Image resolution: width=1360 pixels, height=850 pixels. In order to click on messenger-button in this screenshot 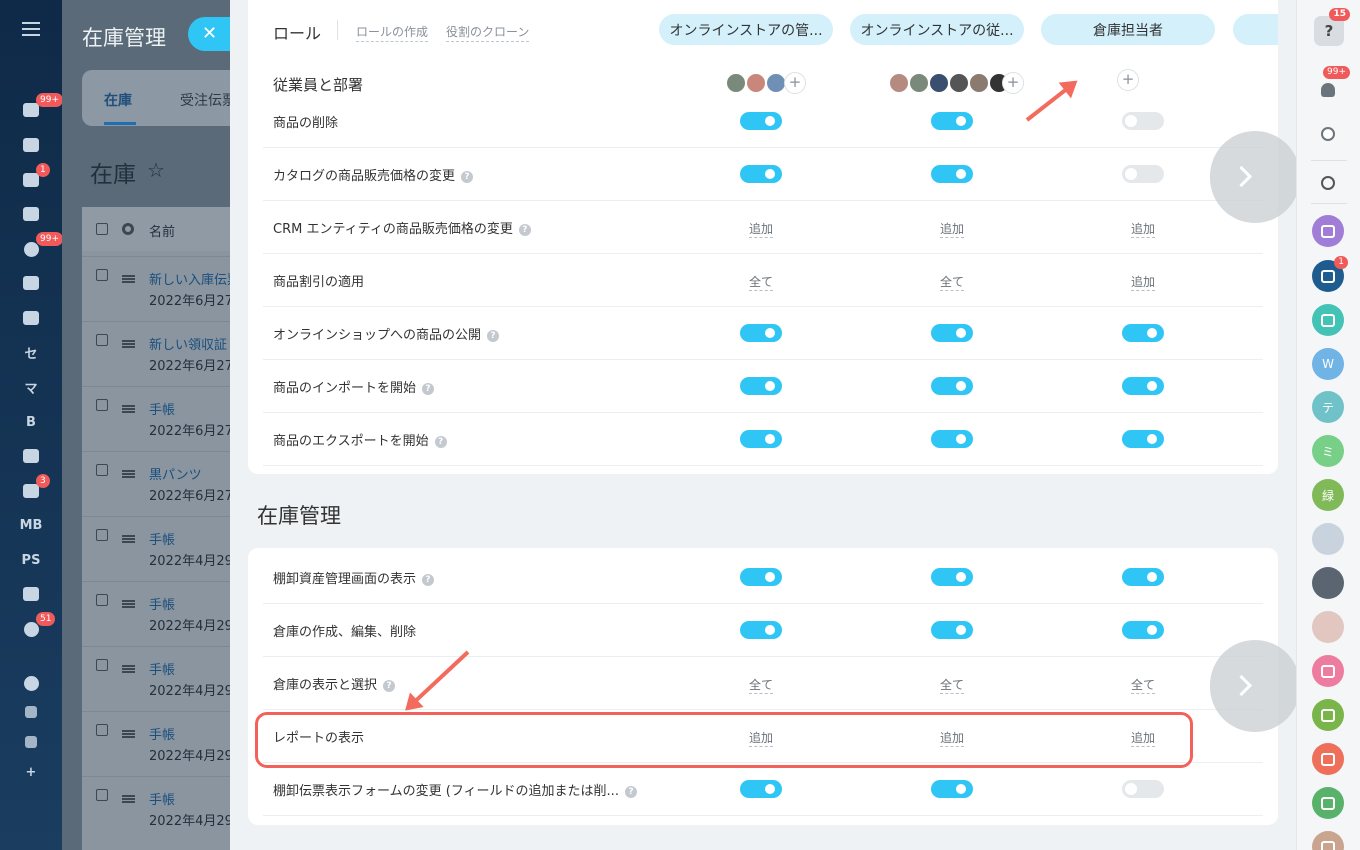, I will do `click(1328, 134)`.